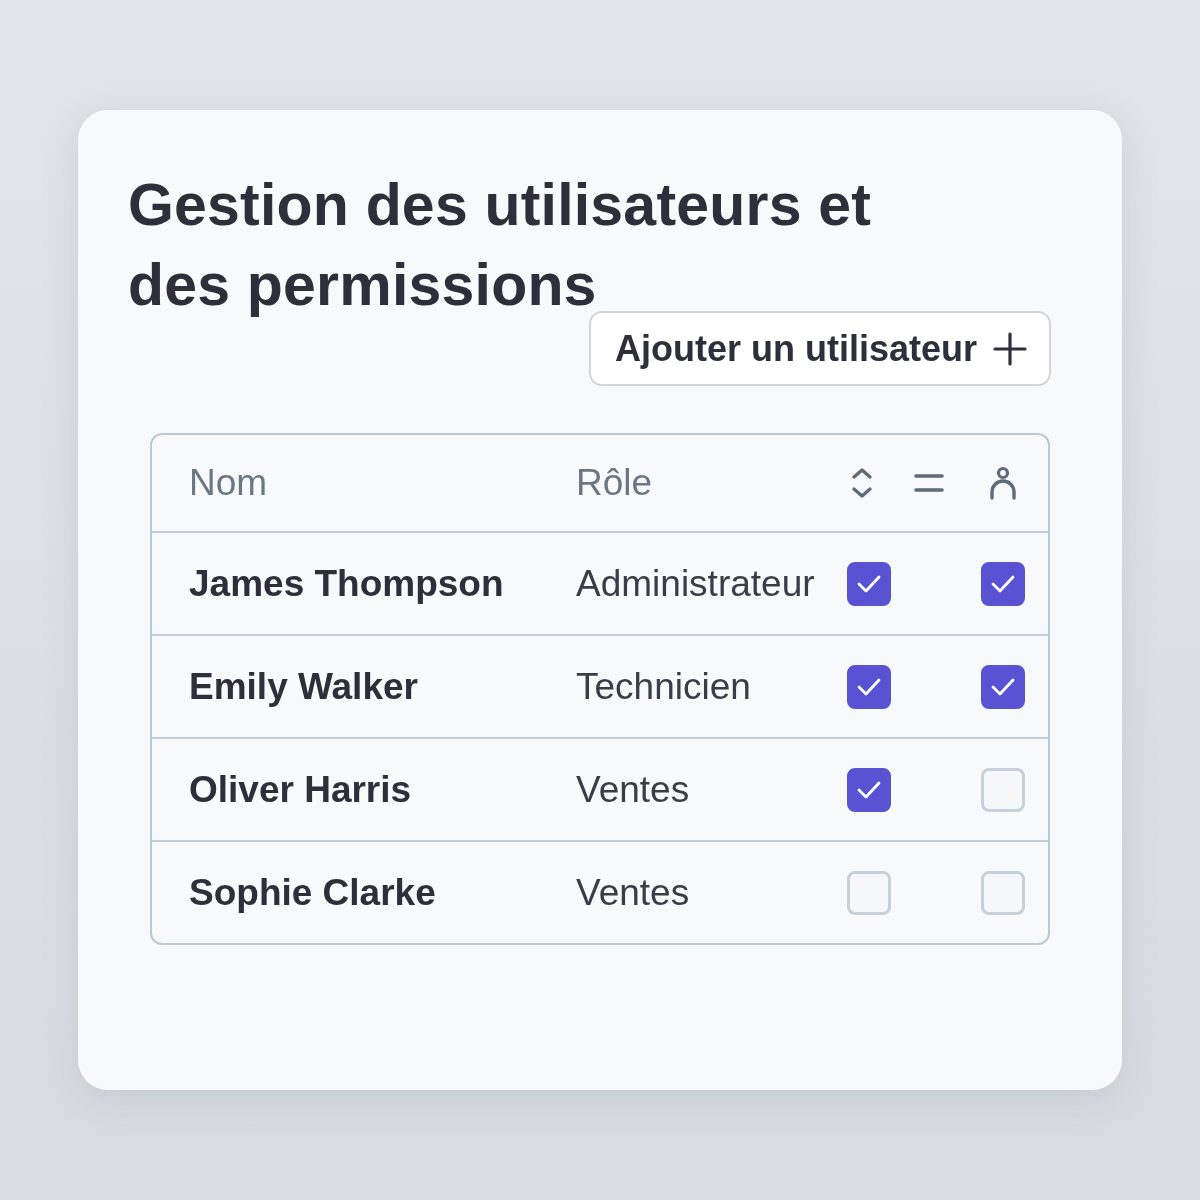 The image size is (1200, 1200). What do you see at coordinates (313, 892) in the screenshot?
I see `user-name: Sophie Clarke` at bounding box center [313, 892].